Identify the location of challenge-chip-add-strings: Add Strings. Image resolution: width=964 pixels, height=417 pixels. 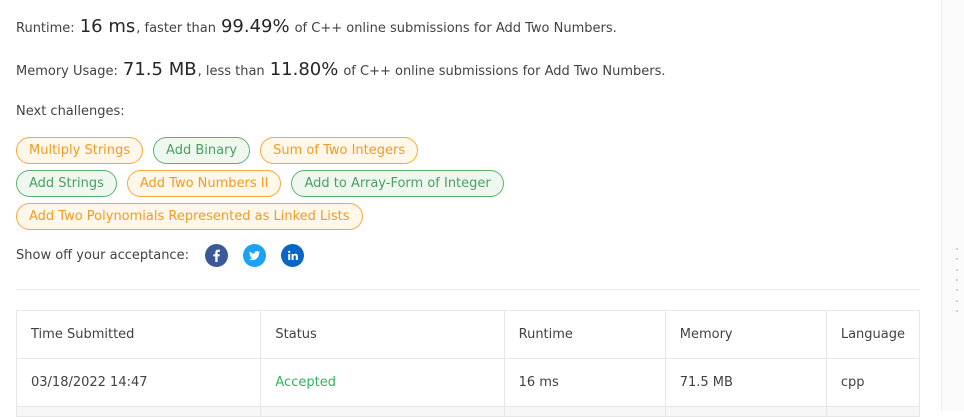
(66, 183).